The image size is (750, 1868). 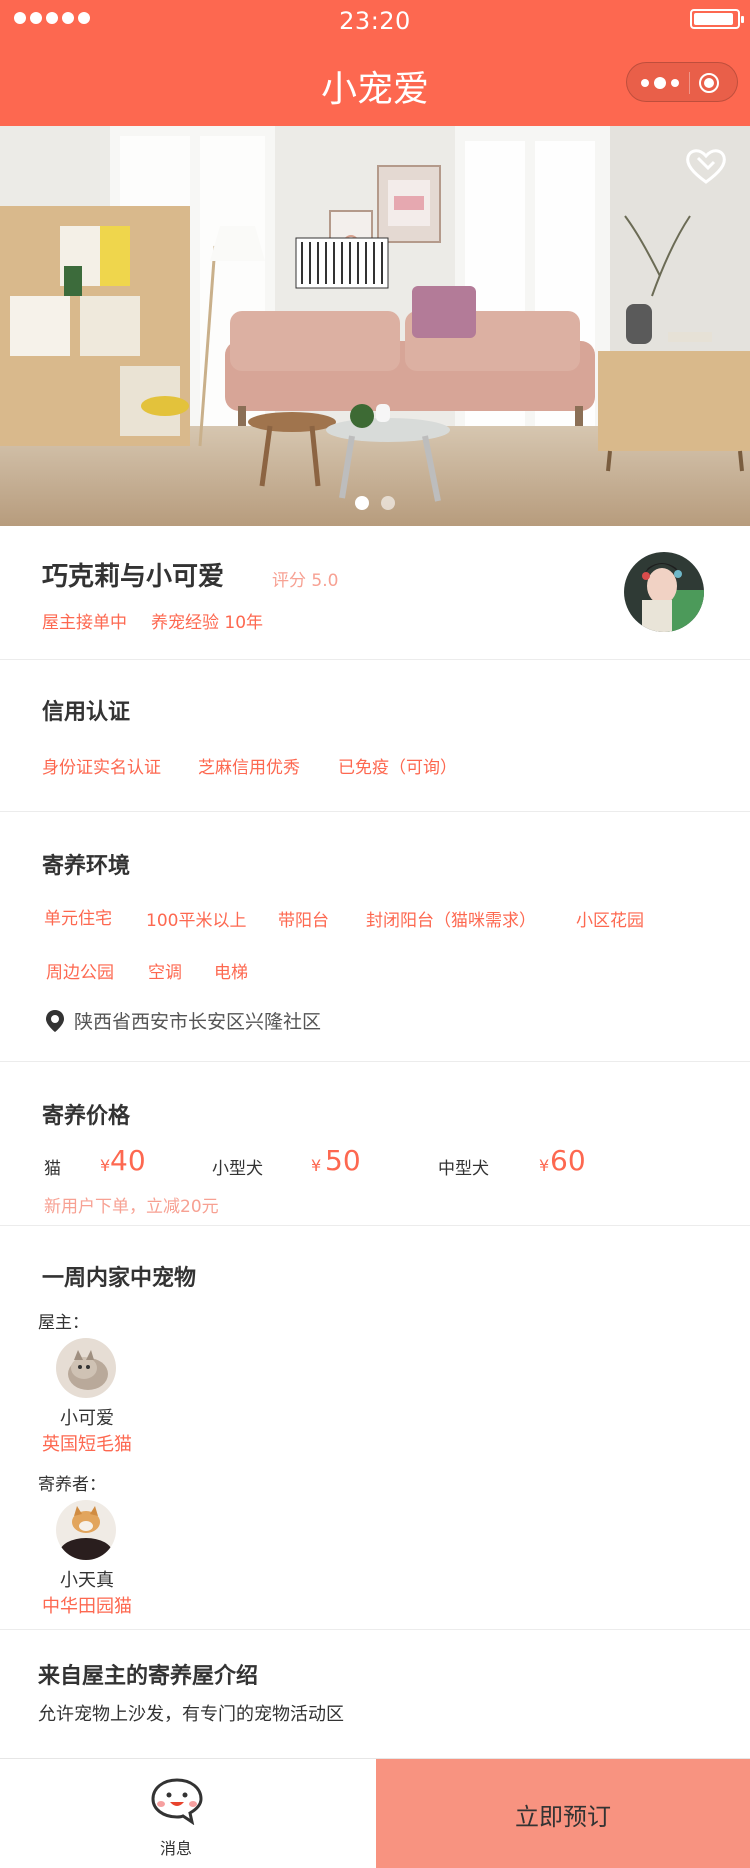 I want to click on env-tag: 电梯, so click(x=231, y=973).